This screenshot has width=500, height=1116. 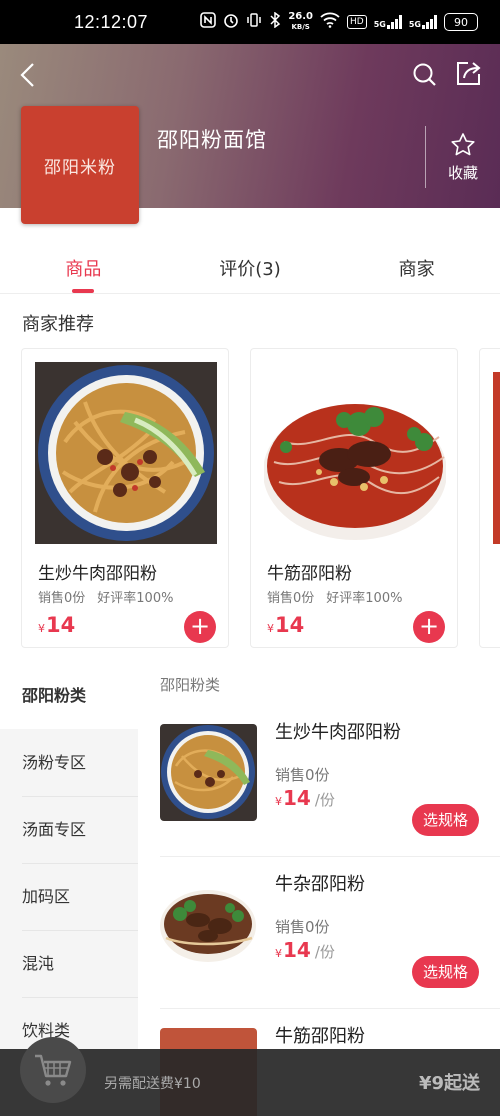 I want to click on recommend-card: 生炒牛肉邵阳粉 销售0份 好评率100% ¥14 +, so click(x=125, y=498).